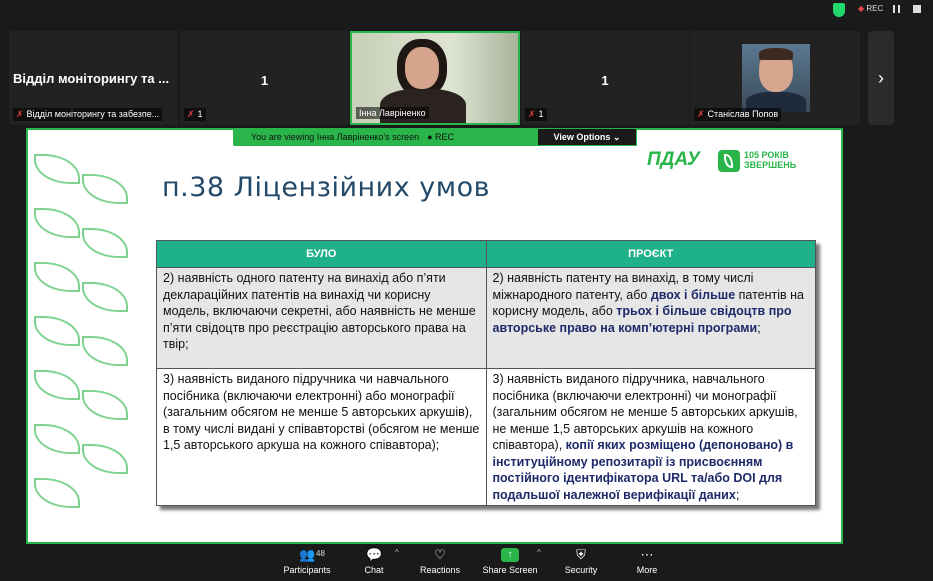  I want to click on share-screen-button: ↑ Share Screen, so click(510, 561).